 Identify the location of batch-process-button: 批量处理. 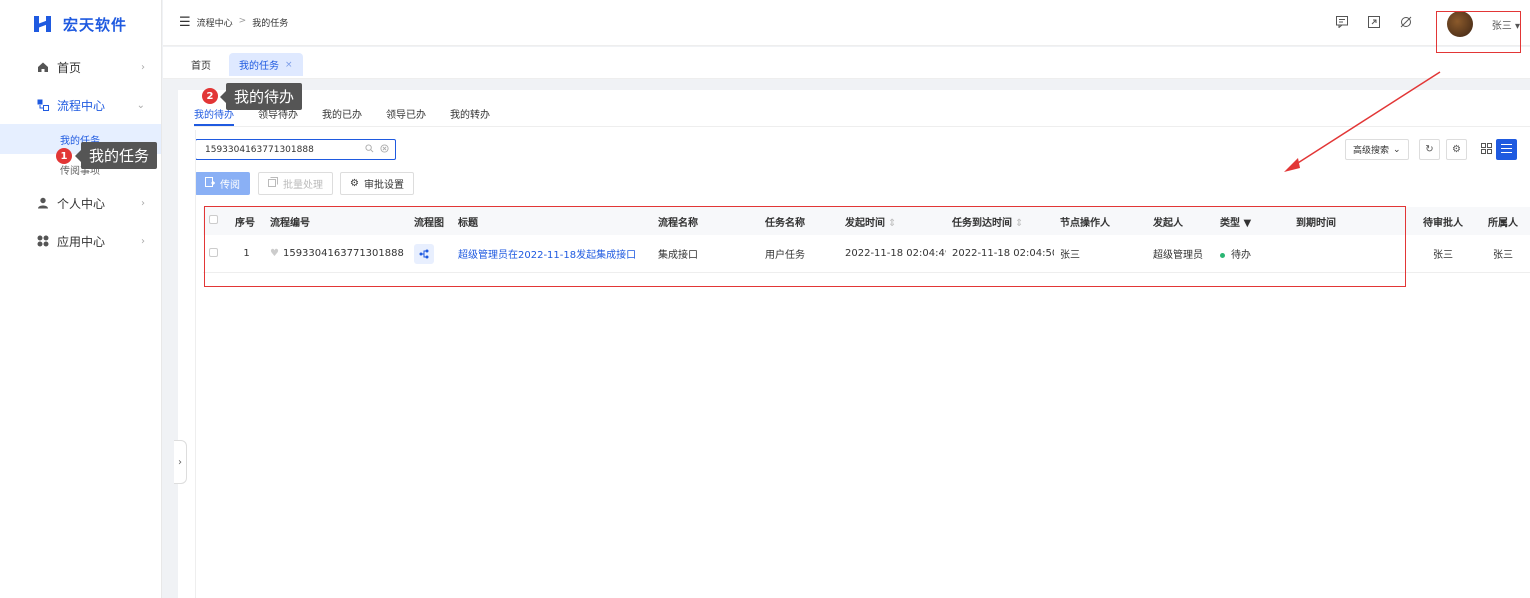
(295, 183).